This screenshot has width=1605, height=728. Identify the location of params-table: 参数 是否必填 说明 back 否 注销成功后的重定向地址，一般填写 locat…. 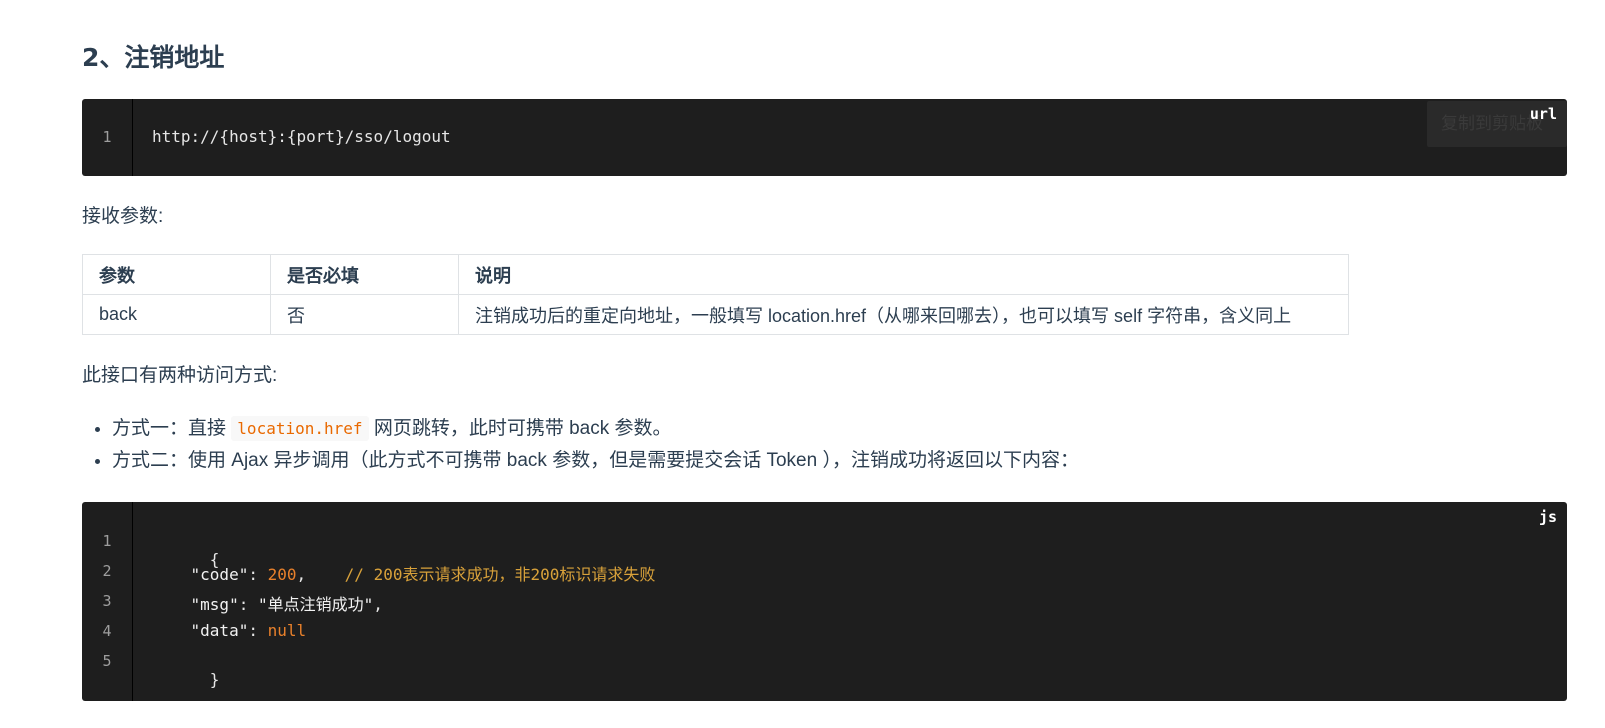
(715, 294).